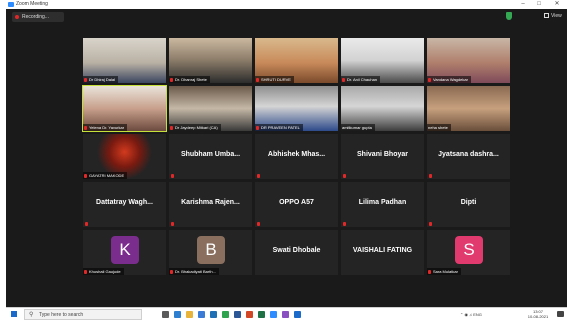  I want to click on participant-tile: Dr Jaydeep Mitkari (CA), so click(210, 108).